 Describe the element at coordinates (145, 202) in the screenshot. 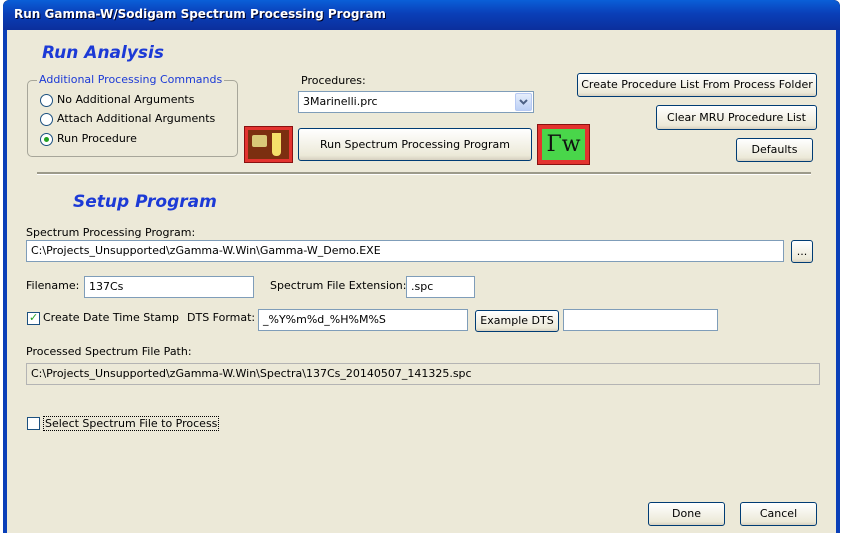

I see `setup-program-title: Setup Program` at that location.